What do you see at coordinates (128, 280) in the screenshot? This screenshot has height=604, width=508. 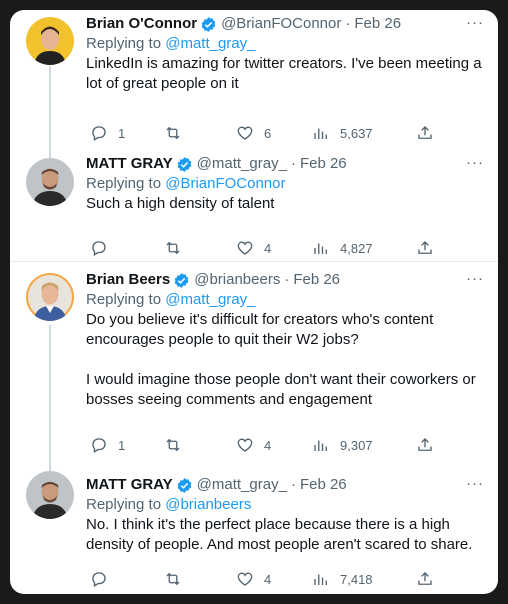 I see `author-name: Brian Beers` at bounding box center [128, 280].